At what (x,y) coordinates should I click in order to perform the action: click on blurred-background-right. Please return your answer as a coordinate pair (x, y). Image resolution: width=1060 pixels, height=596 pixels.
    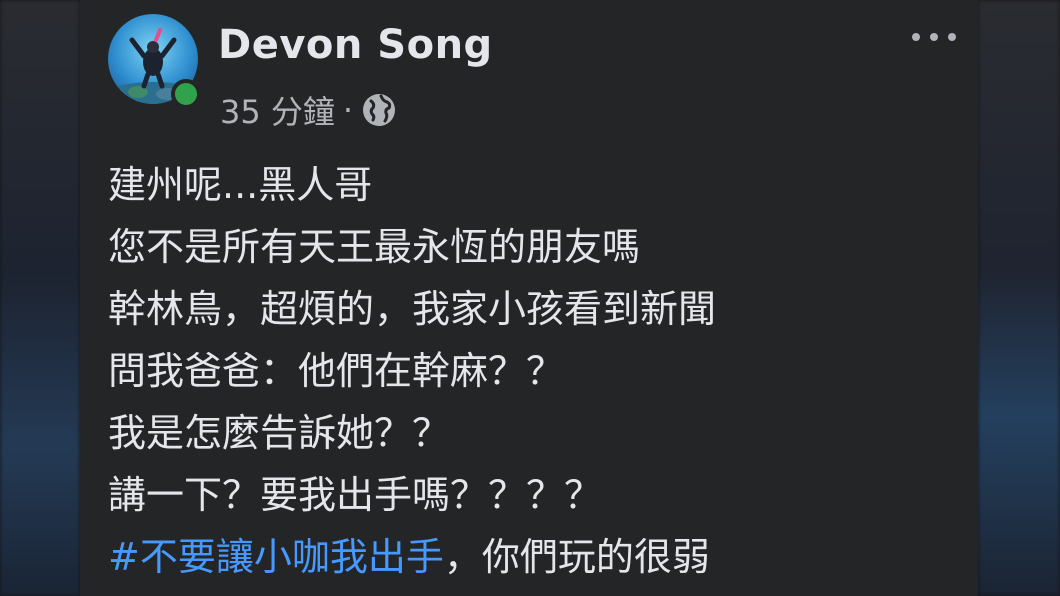
    Looking at the image, I should click on (1019, 298).